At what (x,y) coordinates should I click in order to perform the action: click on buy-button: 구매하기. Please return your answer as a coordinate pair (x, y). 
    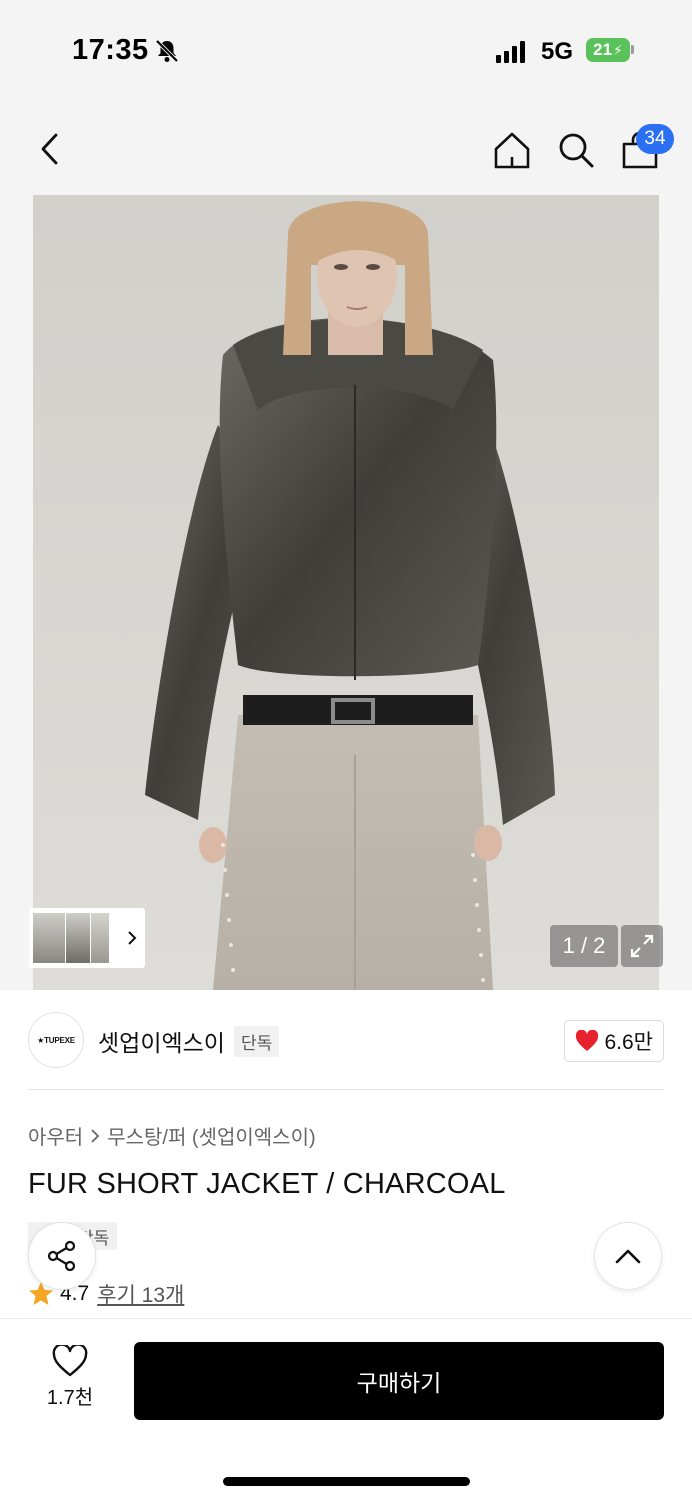
    Looking at the image, I should click on (399, 1381).